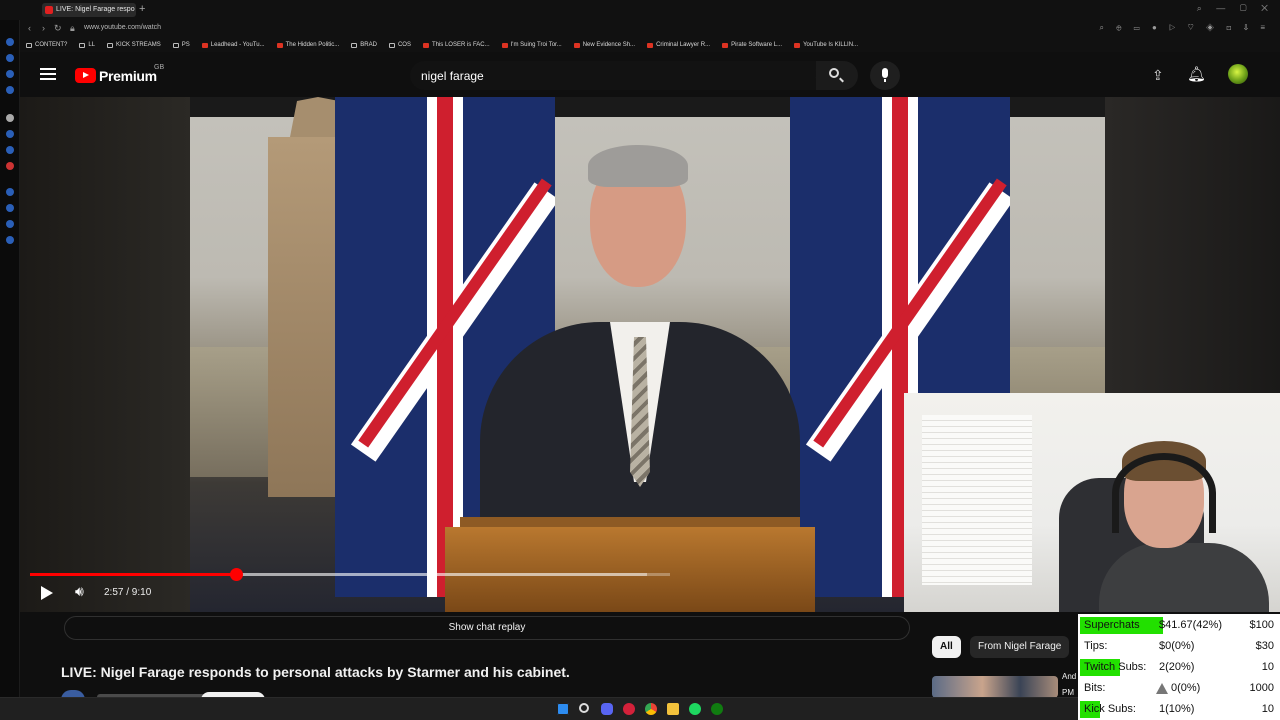  I want to click on extension-icons: ⌕ ⊕ ▭ ● ▷ ♡ ◈ ⊡ ⇩ ≡, so click(1185, 28).